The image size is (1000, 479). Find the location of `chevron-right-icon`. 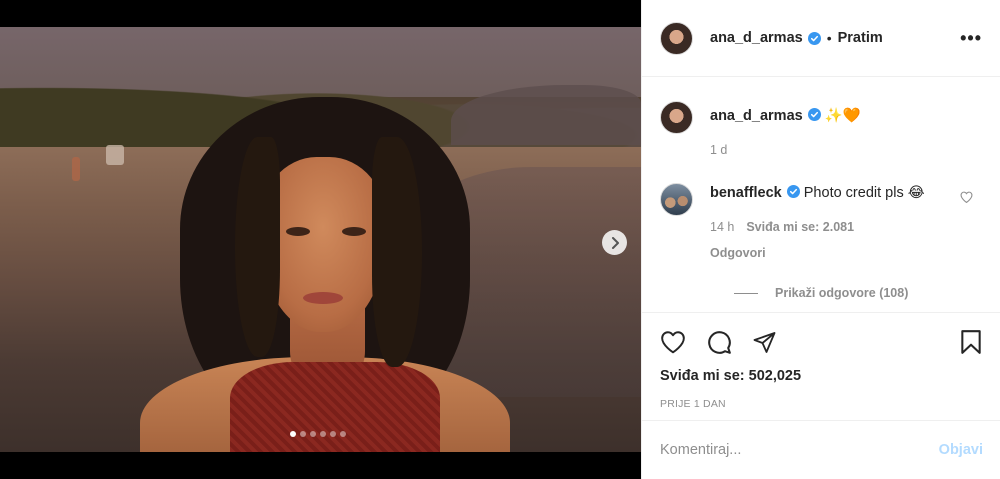

chevron-right-icon is located at coordinates (615, 242).